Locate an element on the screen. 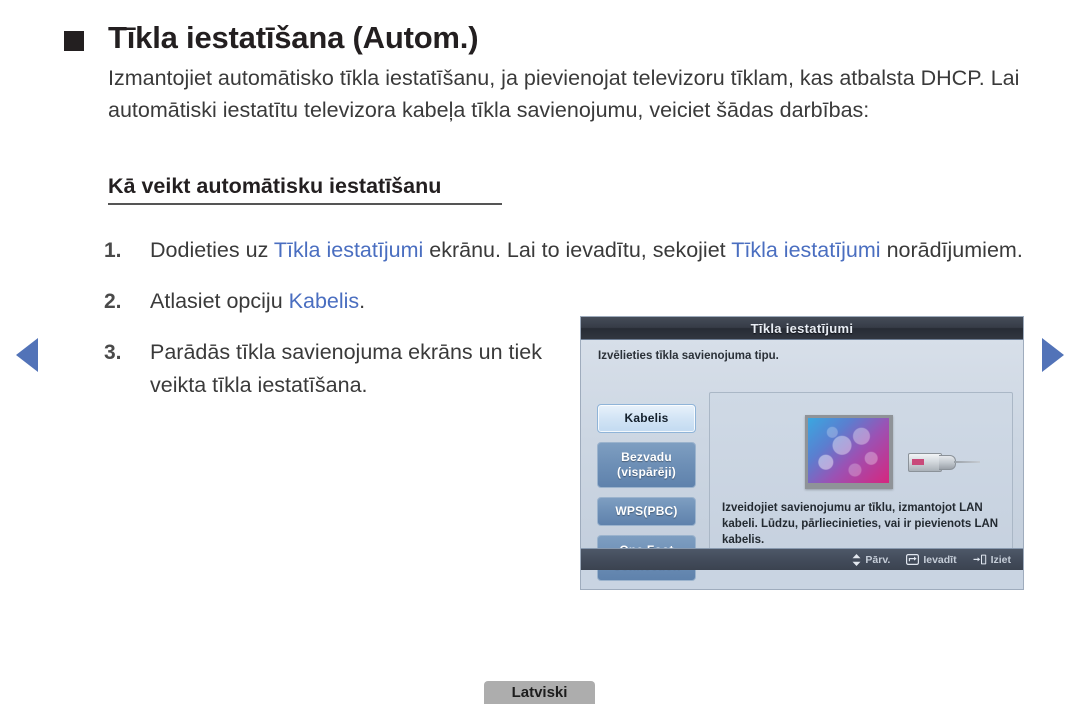 This screenshot has width=1080, height=705. step-text: Atlasiet opciju Kabelis. is located at coordinates (257, 301).